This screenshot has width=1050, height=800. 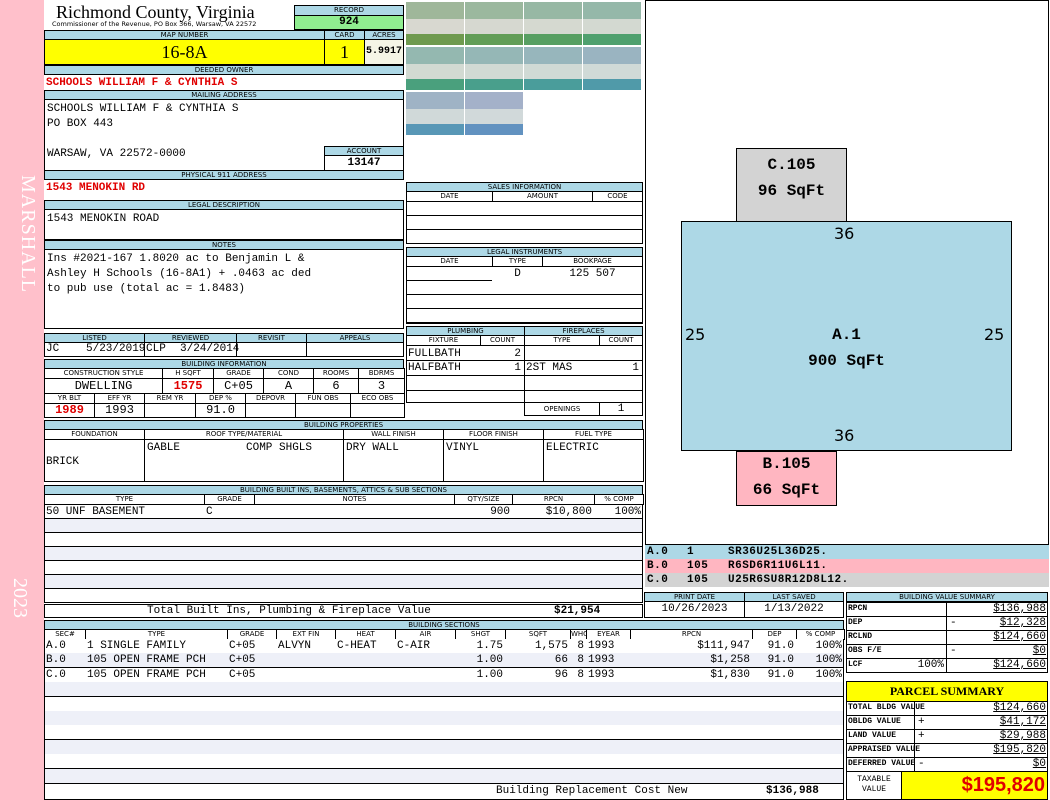 What do you see at coordinates (723, 646) in the screenshot?
I see `section-cell: $111,947` at bounding box center [723, 646].